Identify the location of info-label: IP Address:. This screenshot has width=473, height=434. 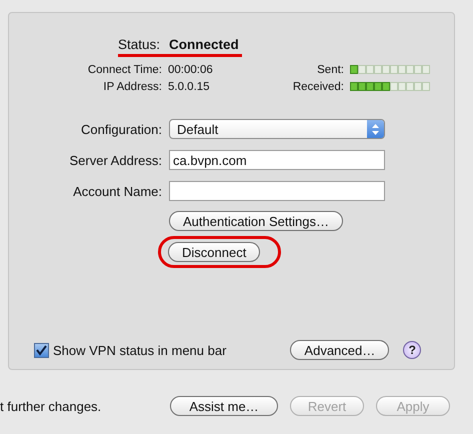
(132, 86).